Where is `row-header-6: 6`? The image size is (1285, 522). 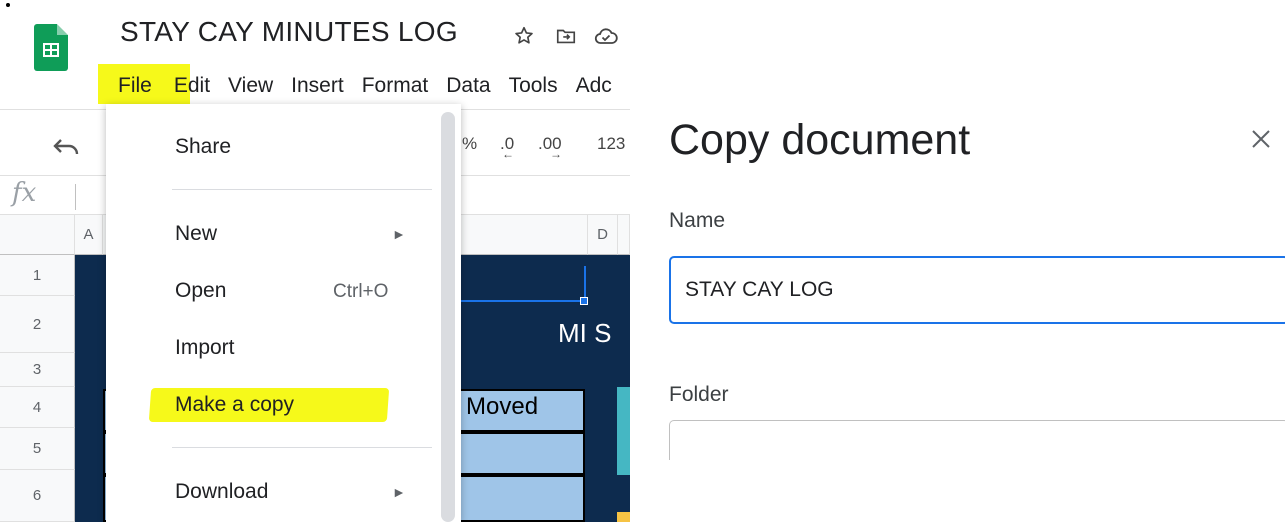 row-header-6: 6 is located at coordinates (37, 496).